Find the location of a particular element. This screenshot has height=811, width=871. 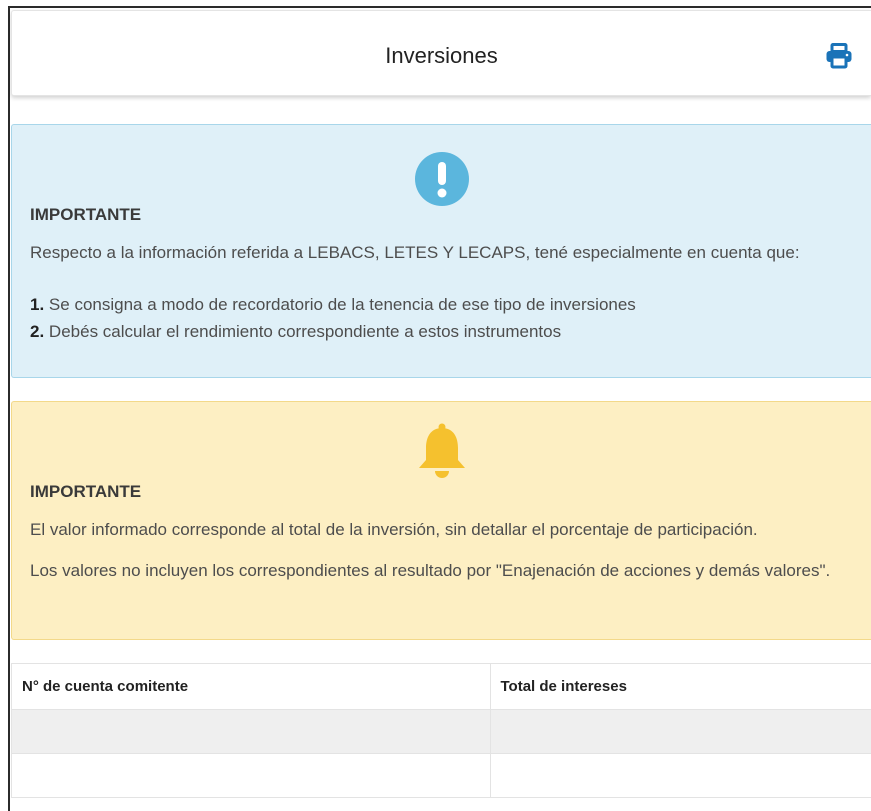

page-header: Inversiones is located at coordinates (441, 53).